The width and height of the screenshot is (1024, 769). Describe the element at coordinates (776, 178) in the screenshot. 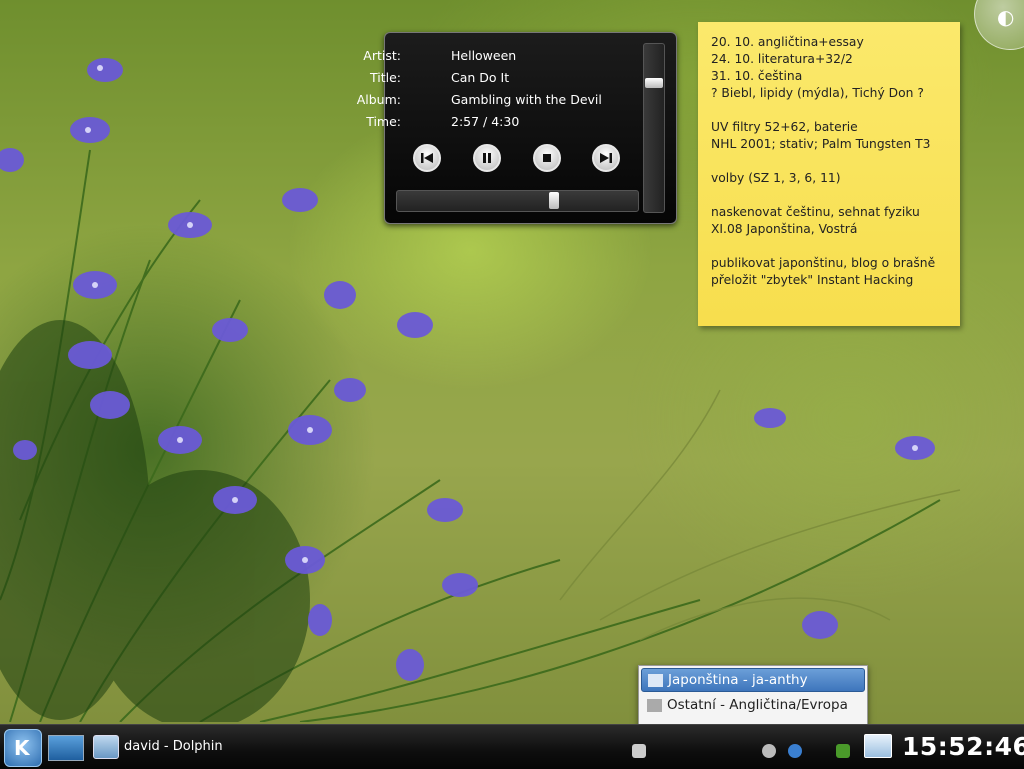

I see `note-line: volby (SZ 1, 3, 6, 11)` at that location.